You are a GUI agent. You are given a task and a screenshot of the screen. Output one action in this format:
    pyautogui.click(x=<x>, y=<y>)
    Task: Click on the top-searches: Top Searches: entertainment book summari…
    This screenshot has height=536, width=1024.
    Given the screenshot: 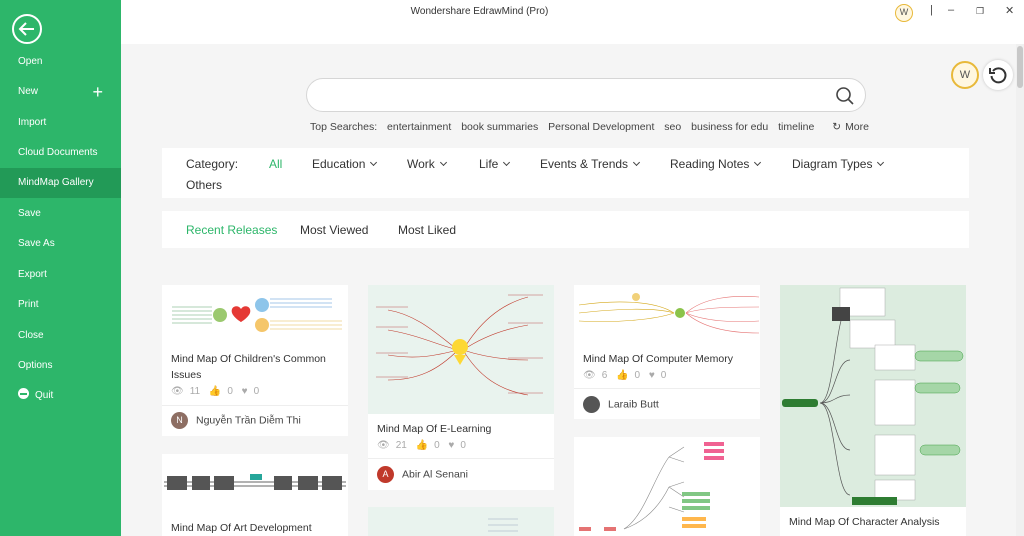 What is the action you would take?
    pyautogui.click(x=593, y=127)
    